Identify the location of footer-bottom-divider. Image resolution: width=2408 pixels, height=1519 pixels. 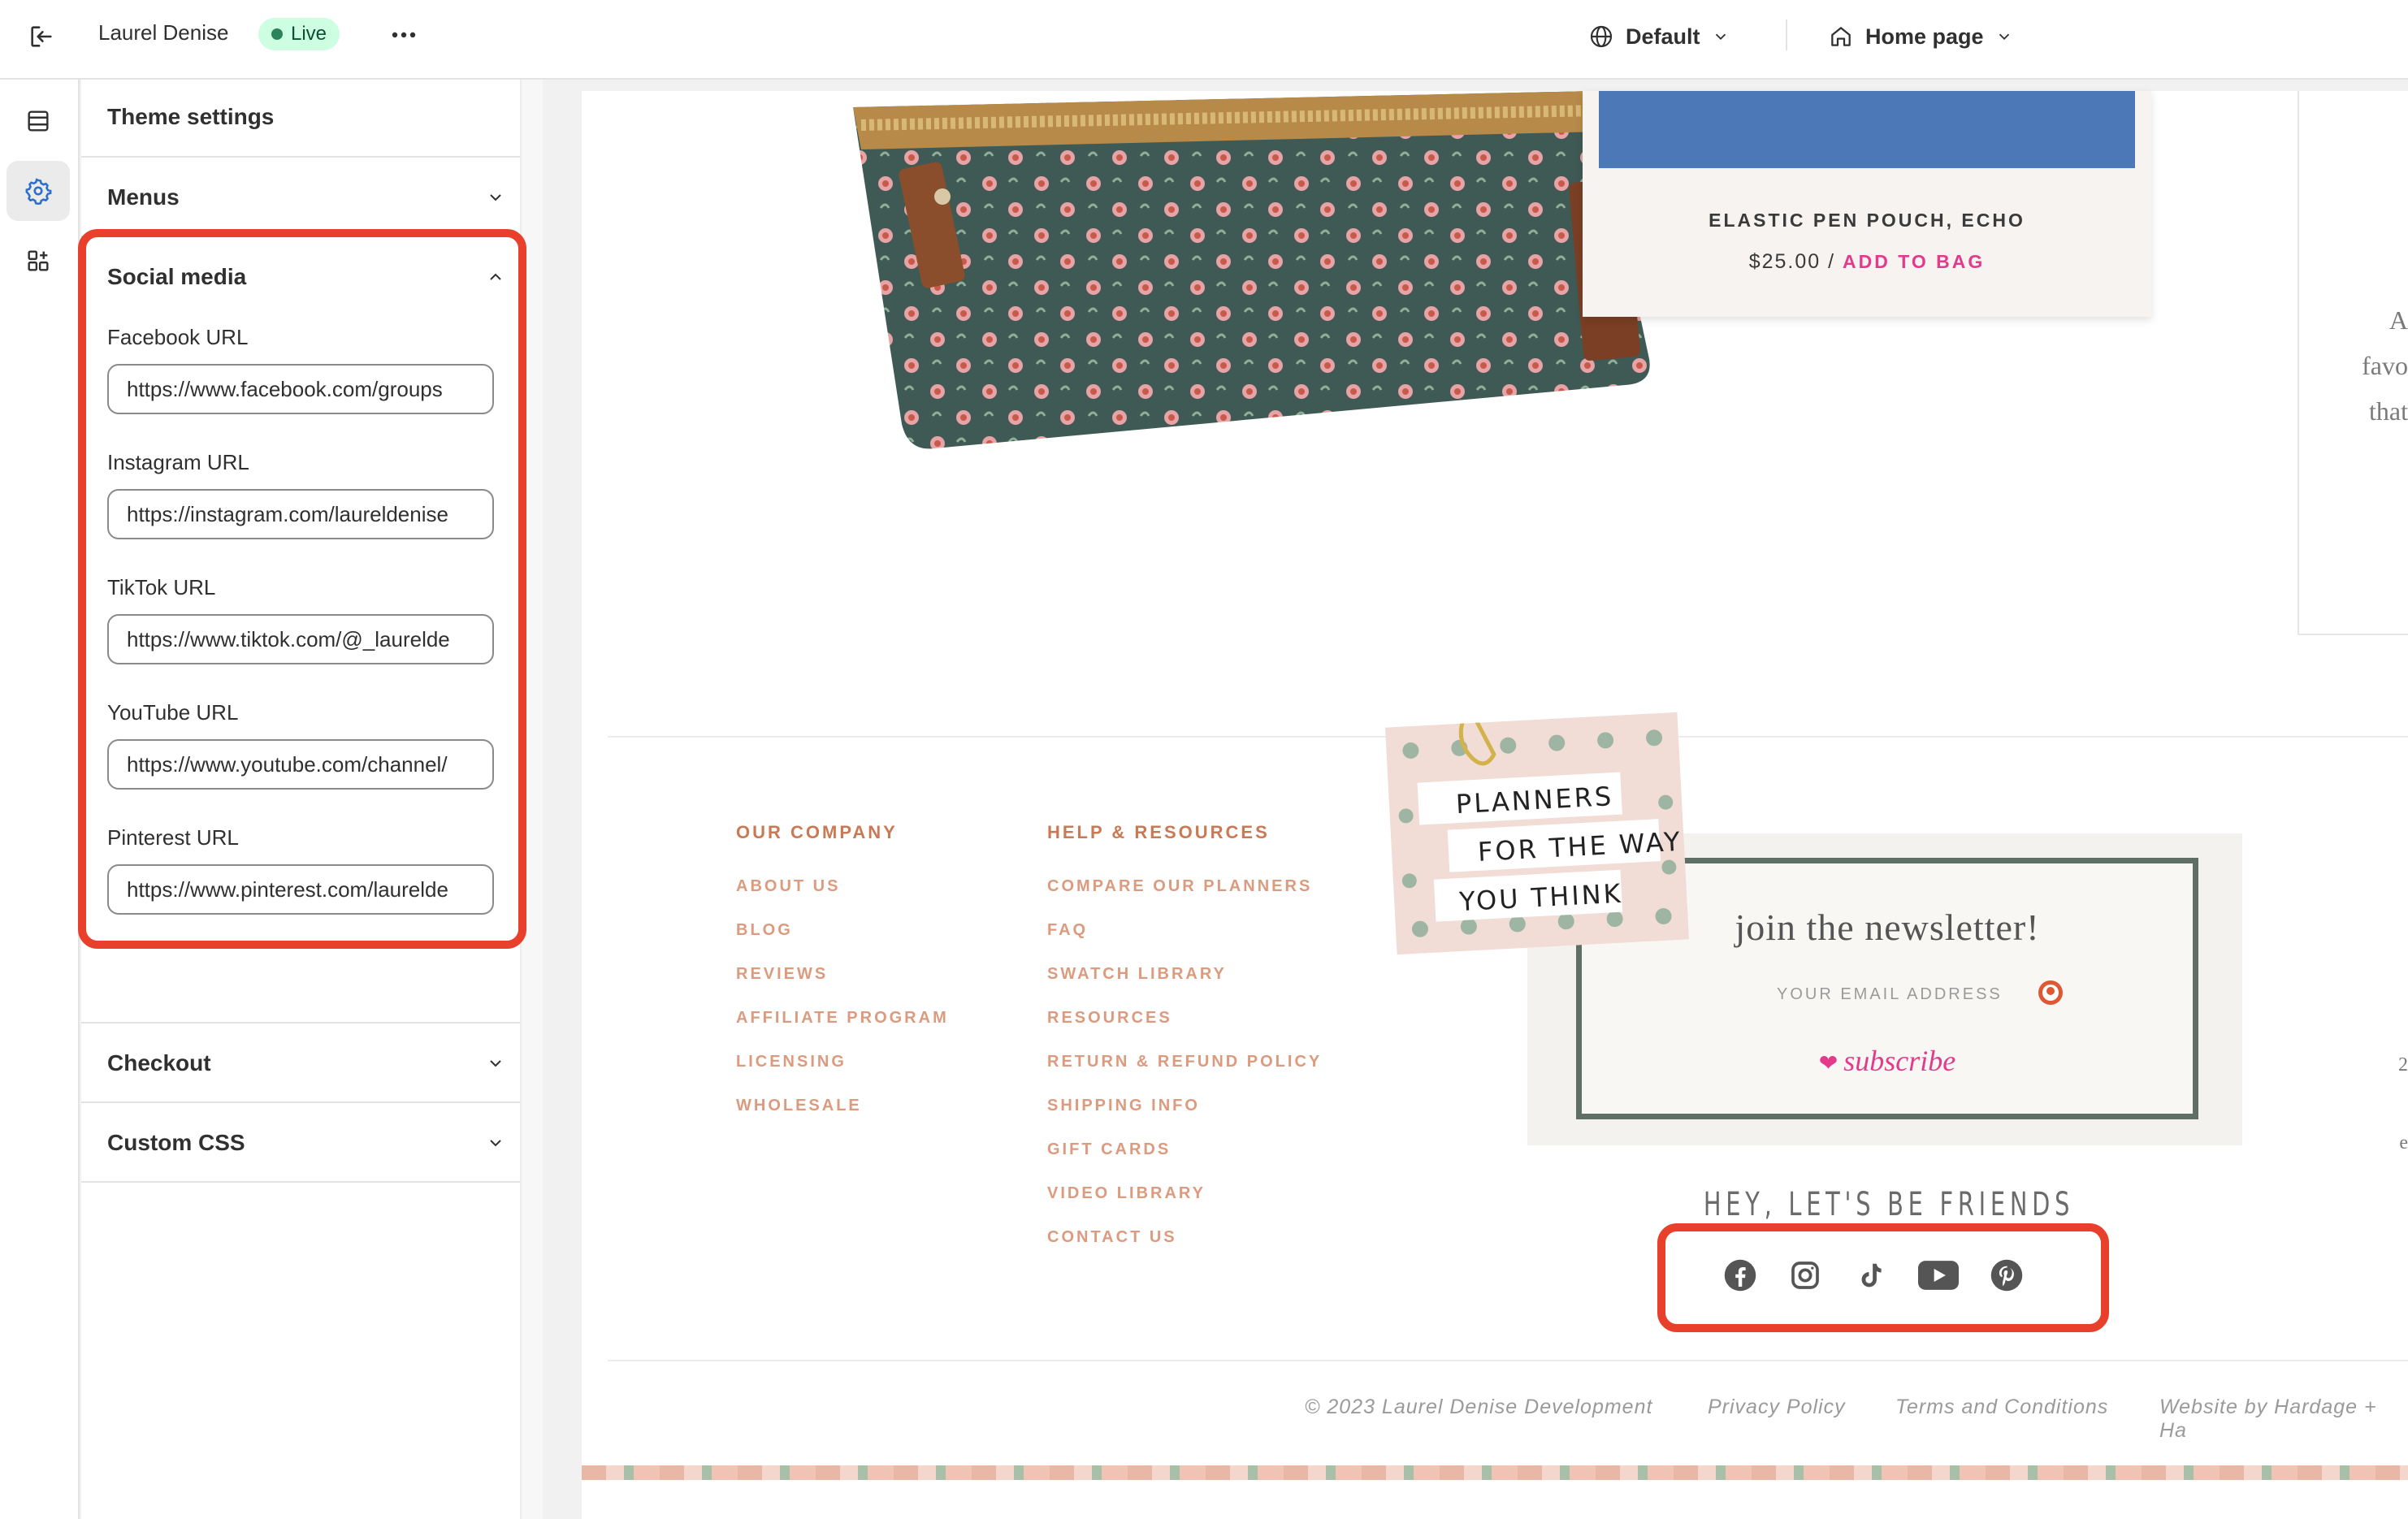
(1508, 1360).